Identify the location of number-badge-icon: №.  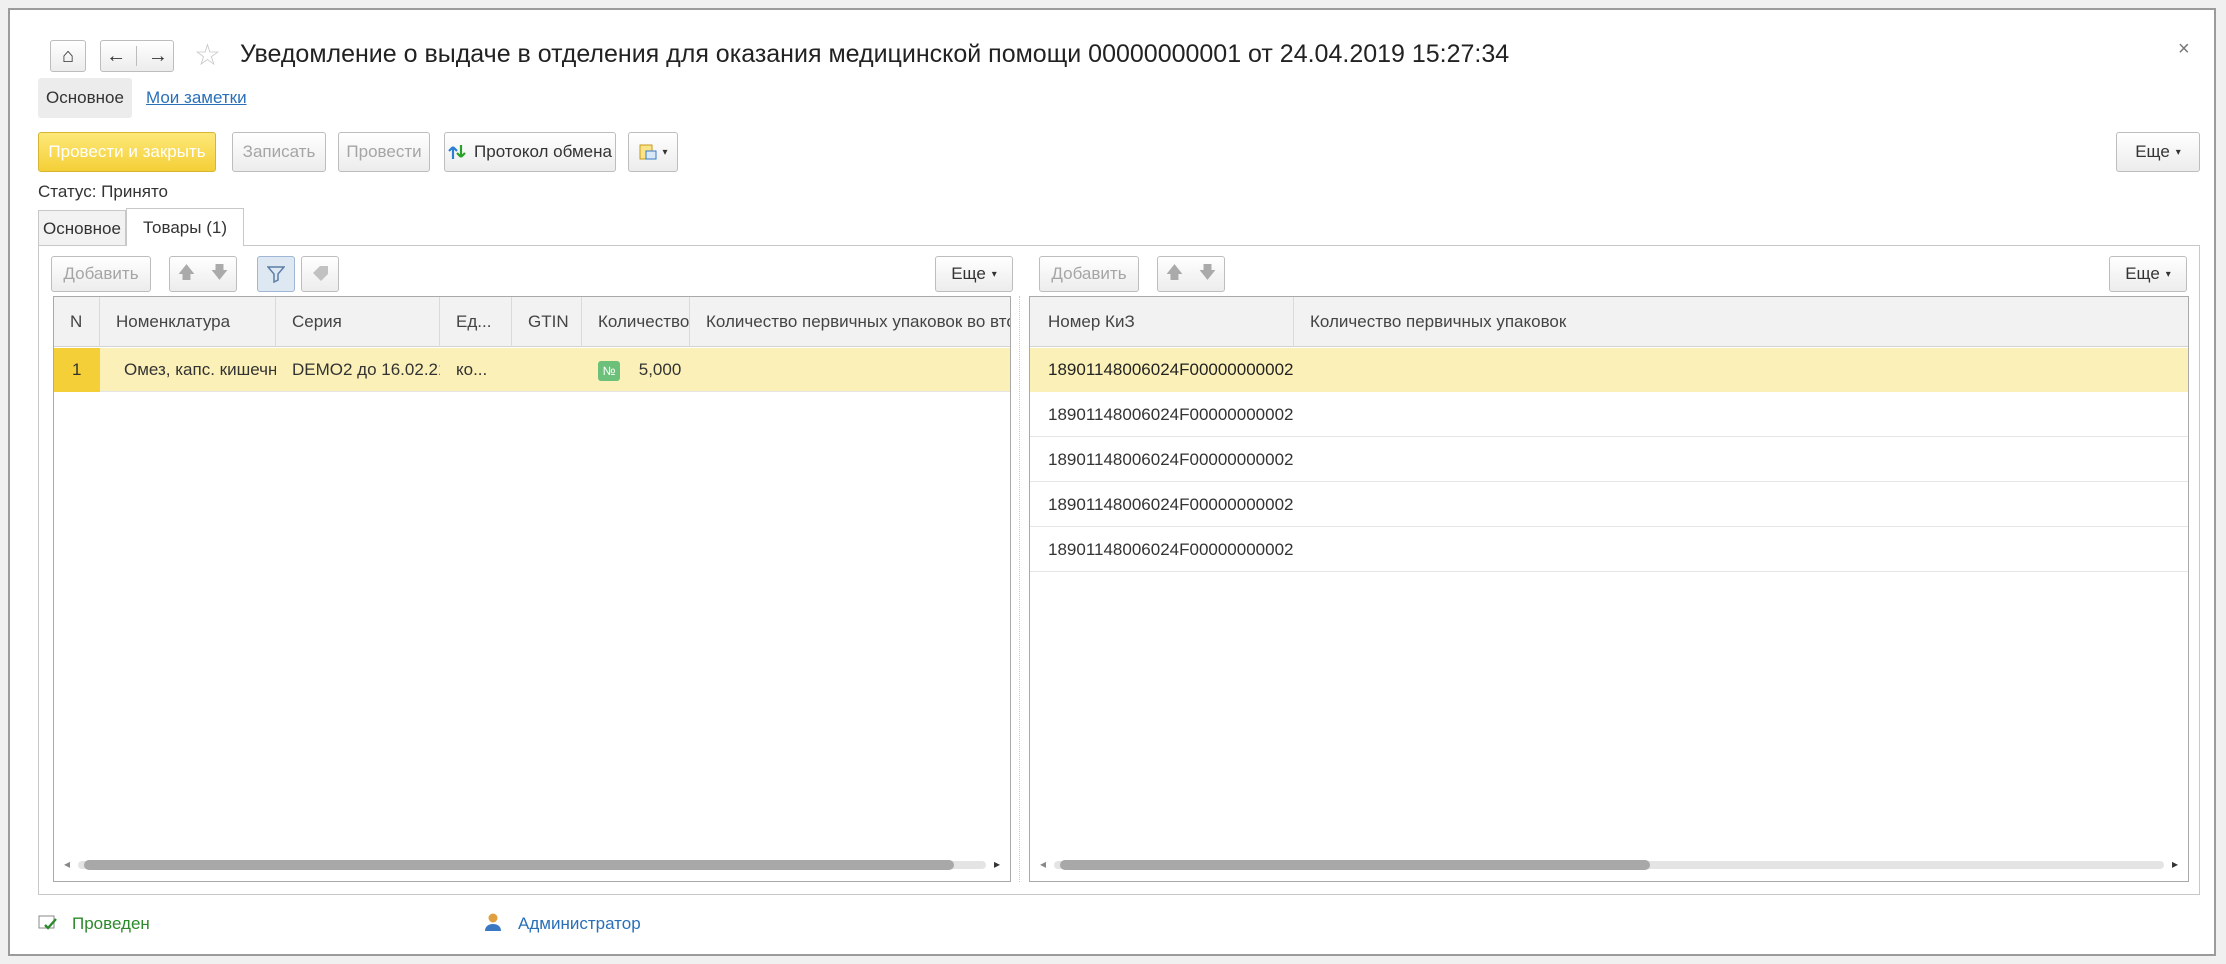
(609, 370).